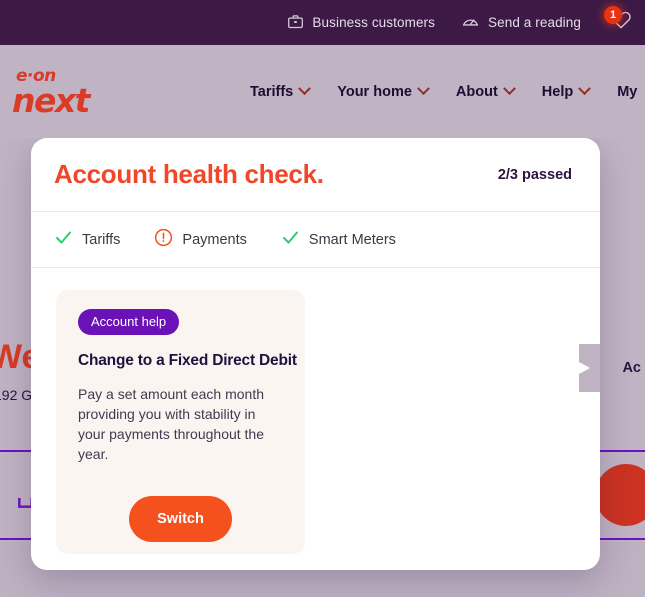 This screenshot has width=645, height=597. I want to click on nav-items: Tariffs Your home About Help My, so click(443, 91).